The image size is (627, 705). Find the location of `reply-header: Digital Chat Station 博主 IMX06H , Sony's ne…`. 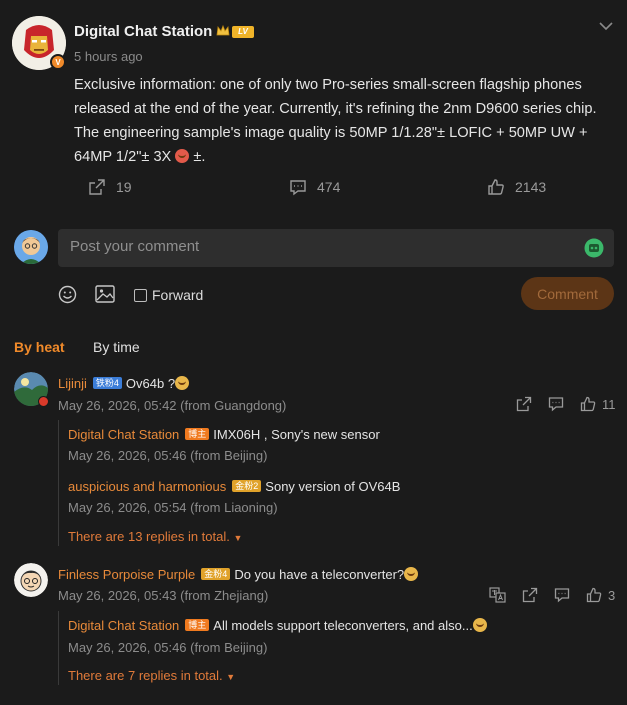

reply-header: Digital Chat Station 博主 IMX06H , Sony's ne… is located at coordinates (224, 435).